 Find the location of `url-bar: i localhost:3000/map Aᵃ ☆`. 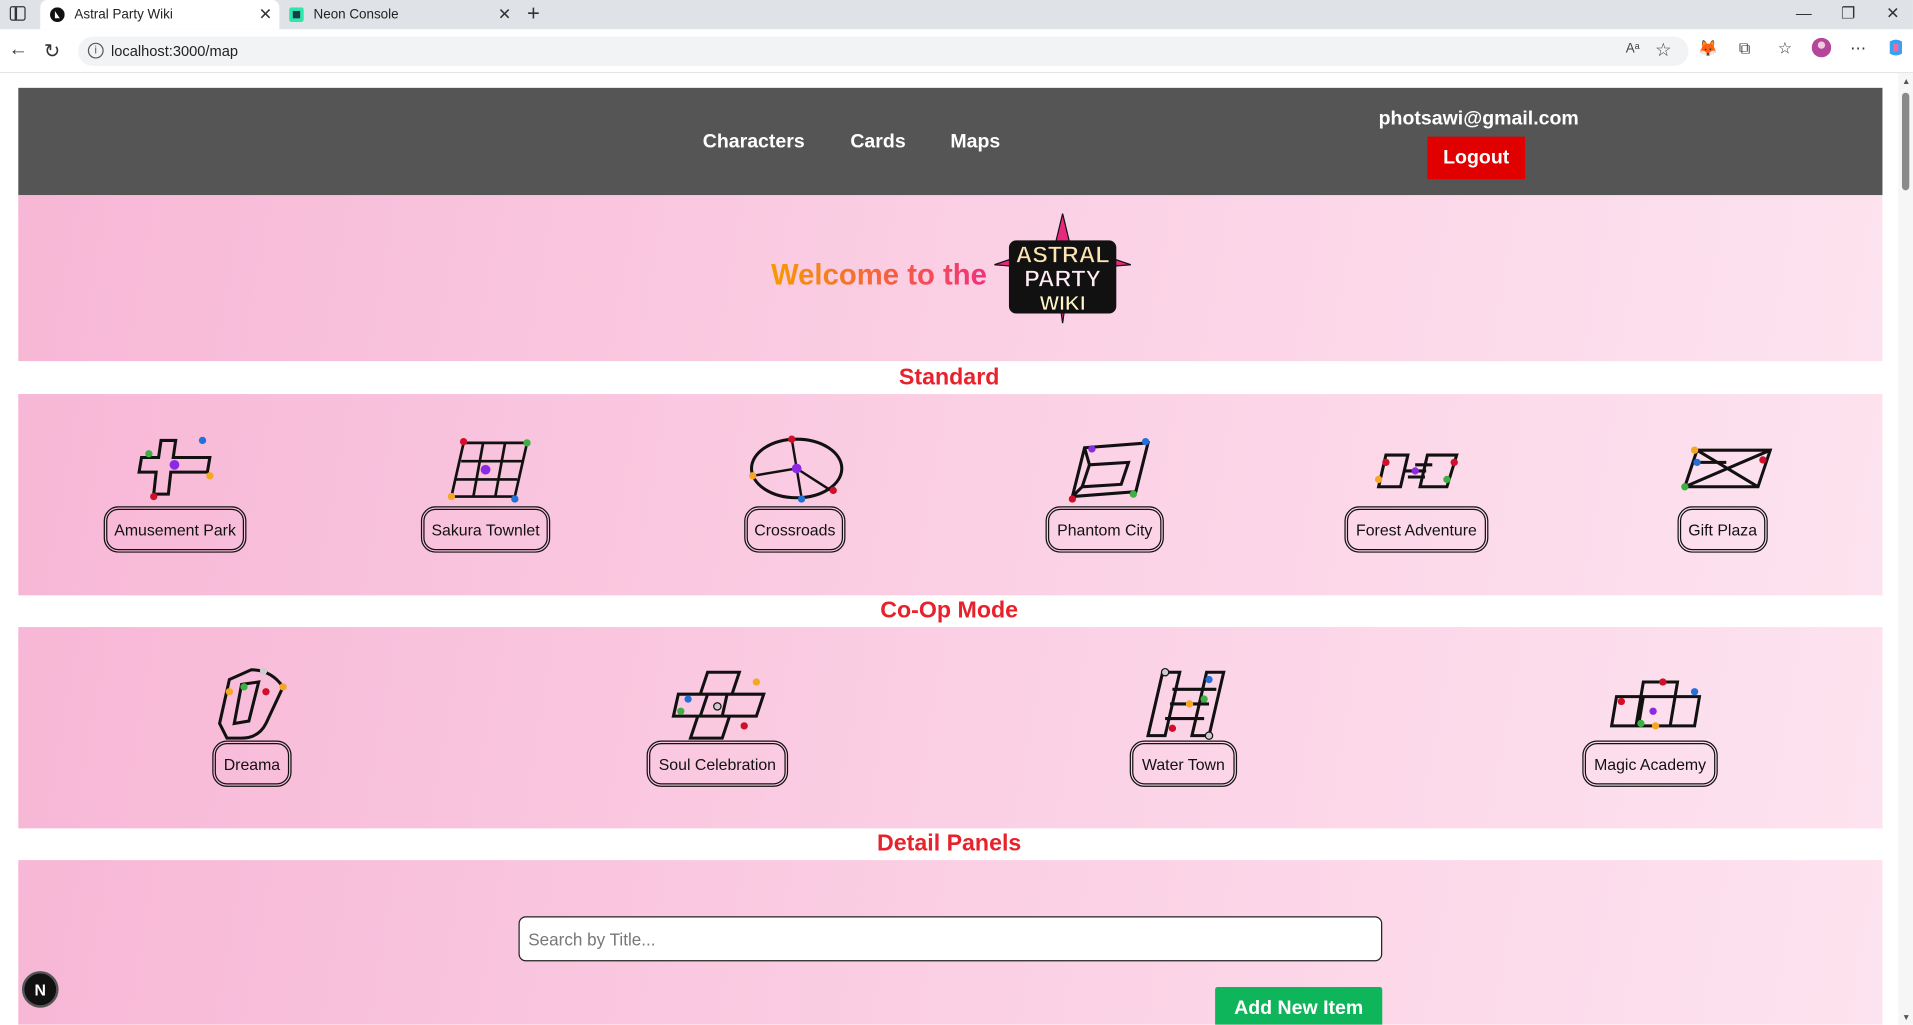

url-bar: i localhost:3000/map Aᵃ ☆ is located at coordinates (883, 51).